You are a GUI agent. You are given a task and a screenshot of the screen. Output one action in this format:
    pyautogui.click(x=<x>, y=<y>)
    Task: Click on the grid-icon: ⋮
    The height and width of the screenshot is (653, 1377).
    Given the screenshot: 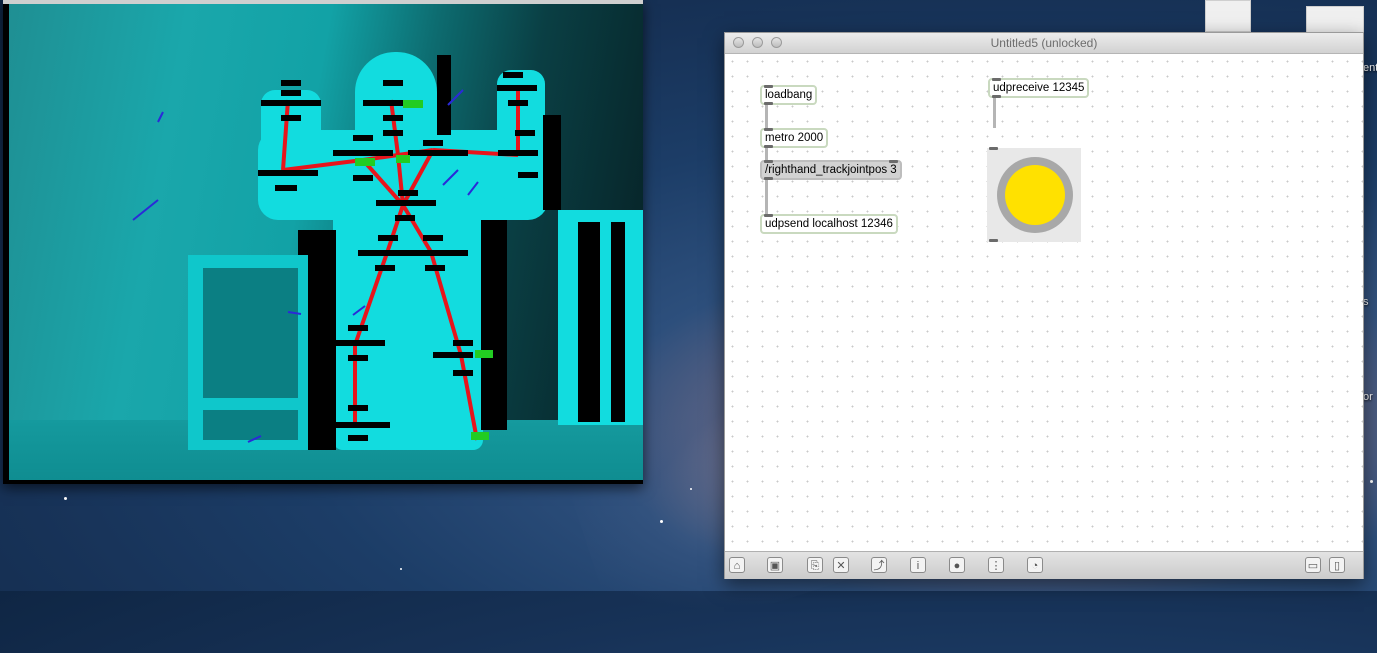 What is the action you would take?
    pyautogui.click(x=996, y=565)
    